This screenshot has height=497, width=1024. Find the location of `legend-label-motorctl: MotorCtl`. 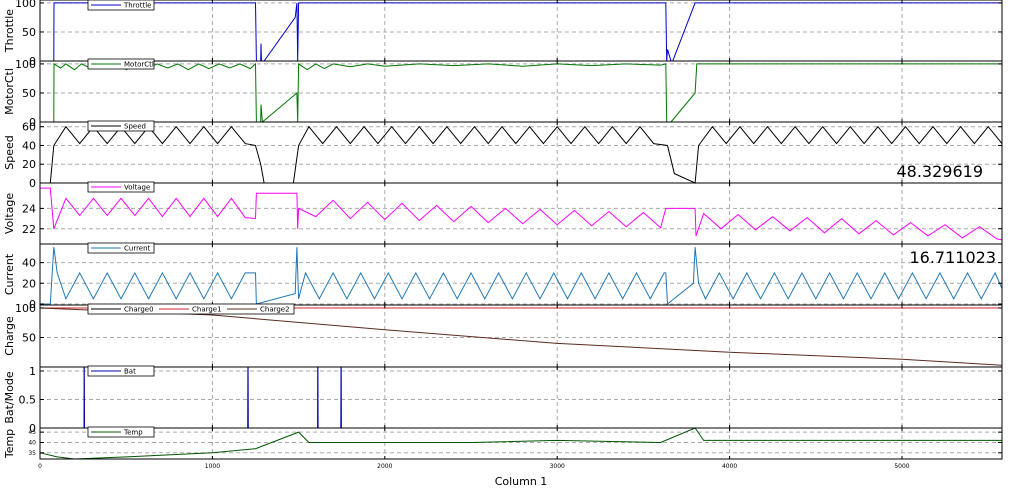

legend-label-motorctl: MotorCtl is located at coordinates (139, 65).